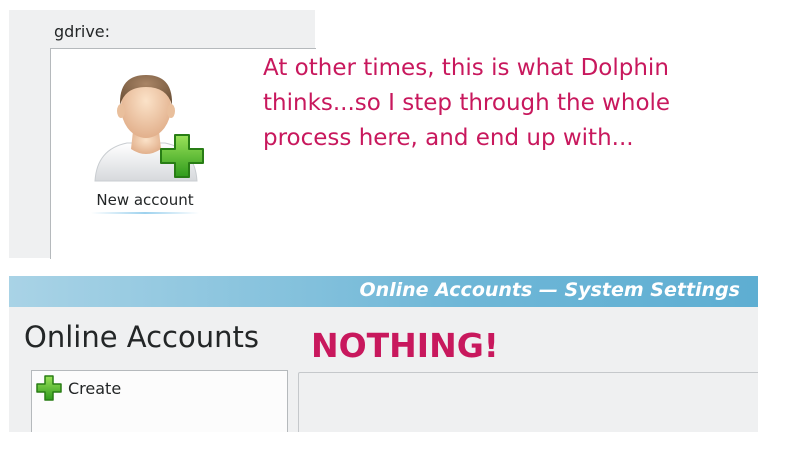 This screenshot has width=786, height=462. I want to click on window-titlebar: Online Accounts — System Settings, so click(383, 291).